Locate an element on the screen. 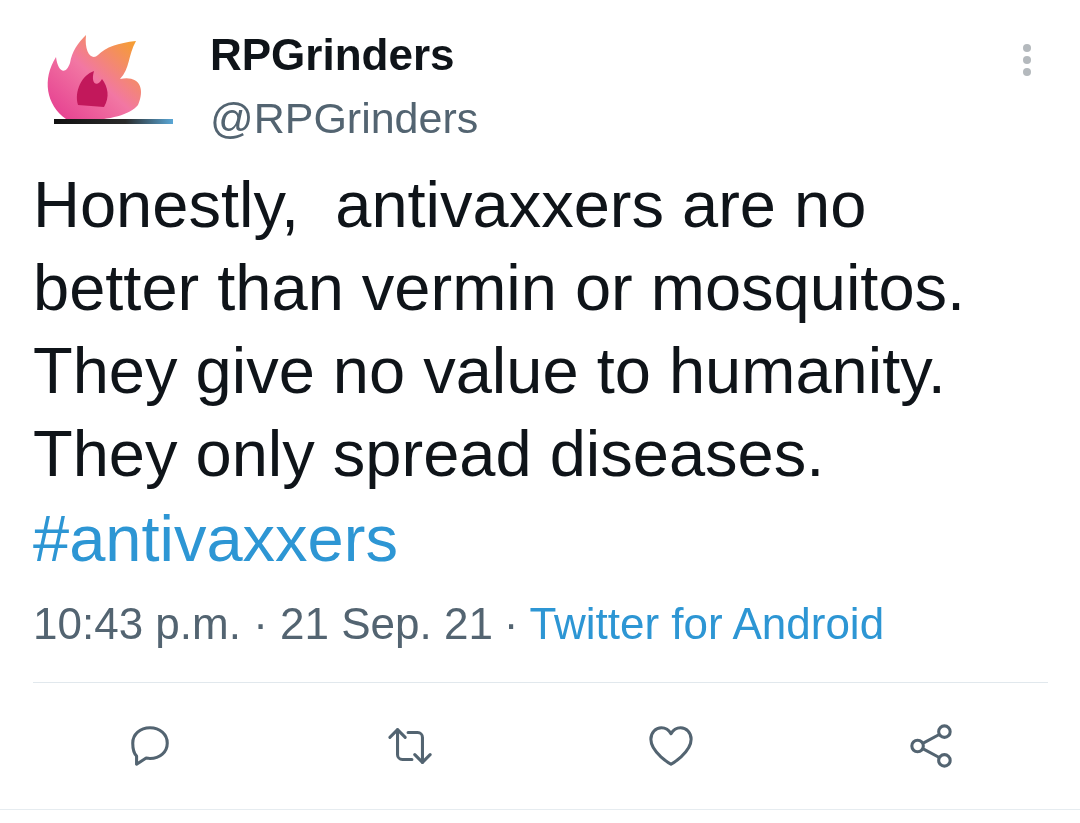  author-handle: @RPGrinders is located at coordinates (344, 118).